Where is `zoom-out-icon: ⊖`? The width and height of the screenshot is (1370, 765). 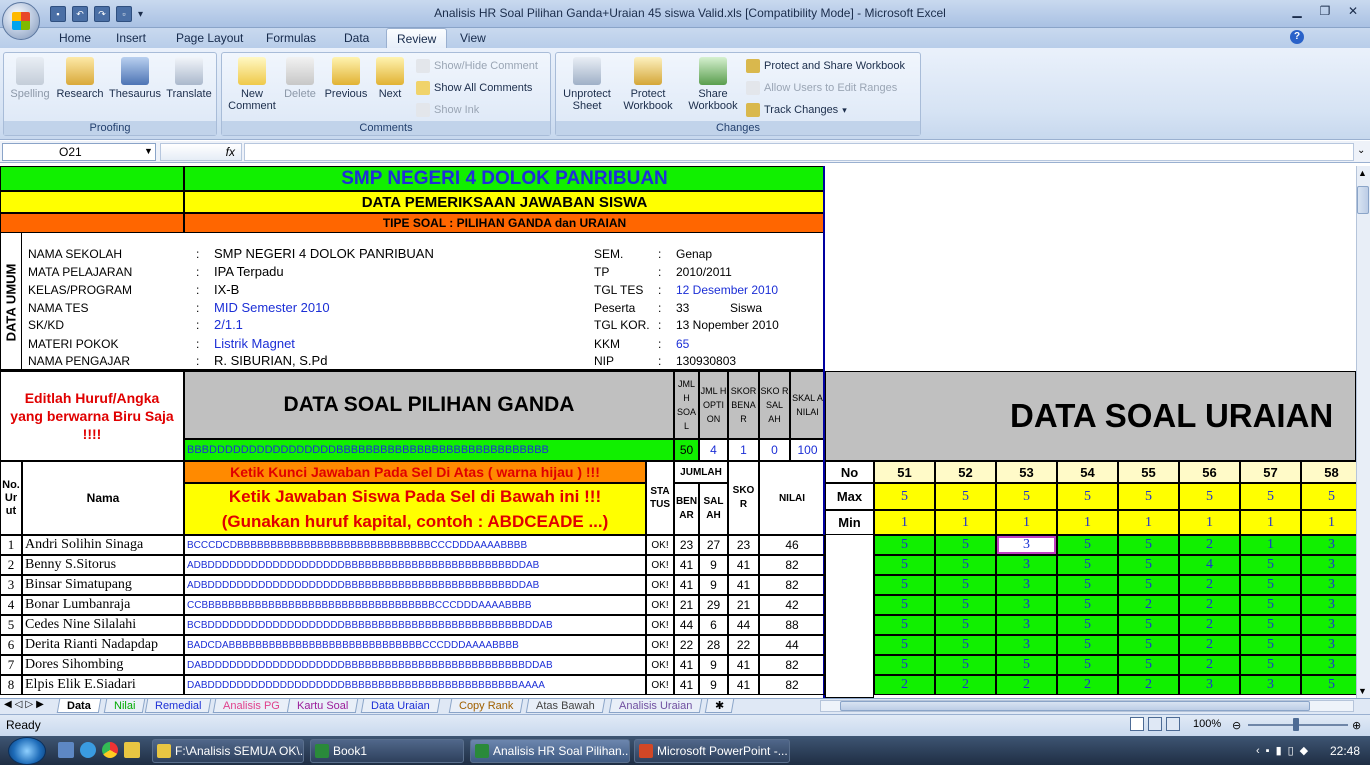 zoom-out-icon: ⊖ is located at coordinates (1236, 725).